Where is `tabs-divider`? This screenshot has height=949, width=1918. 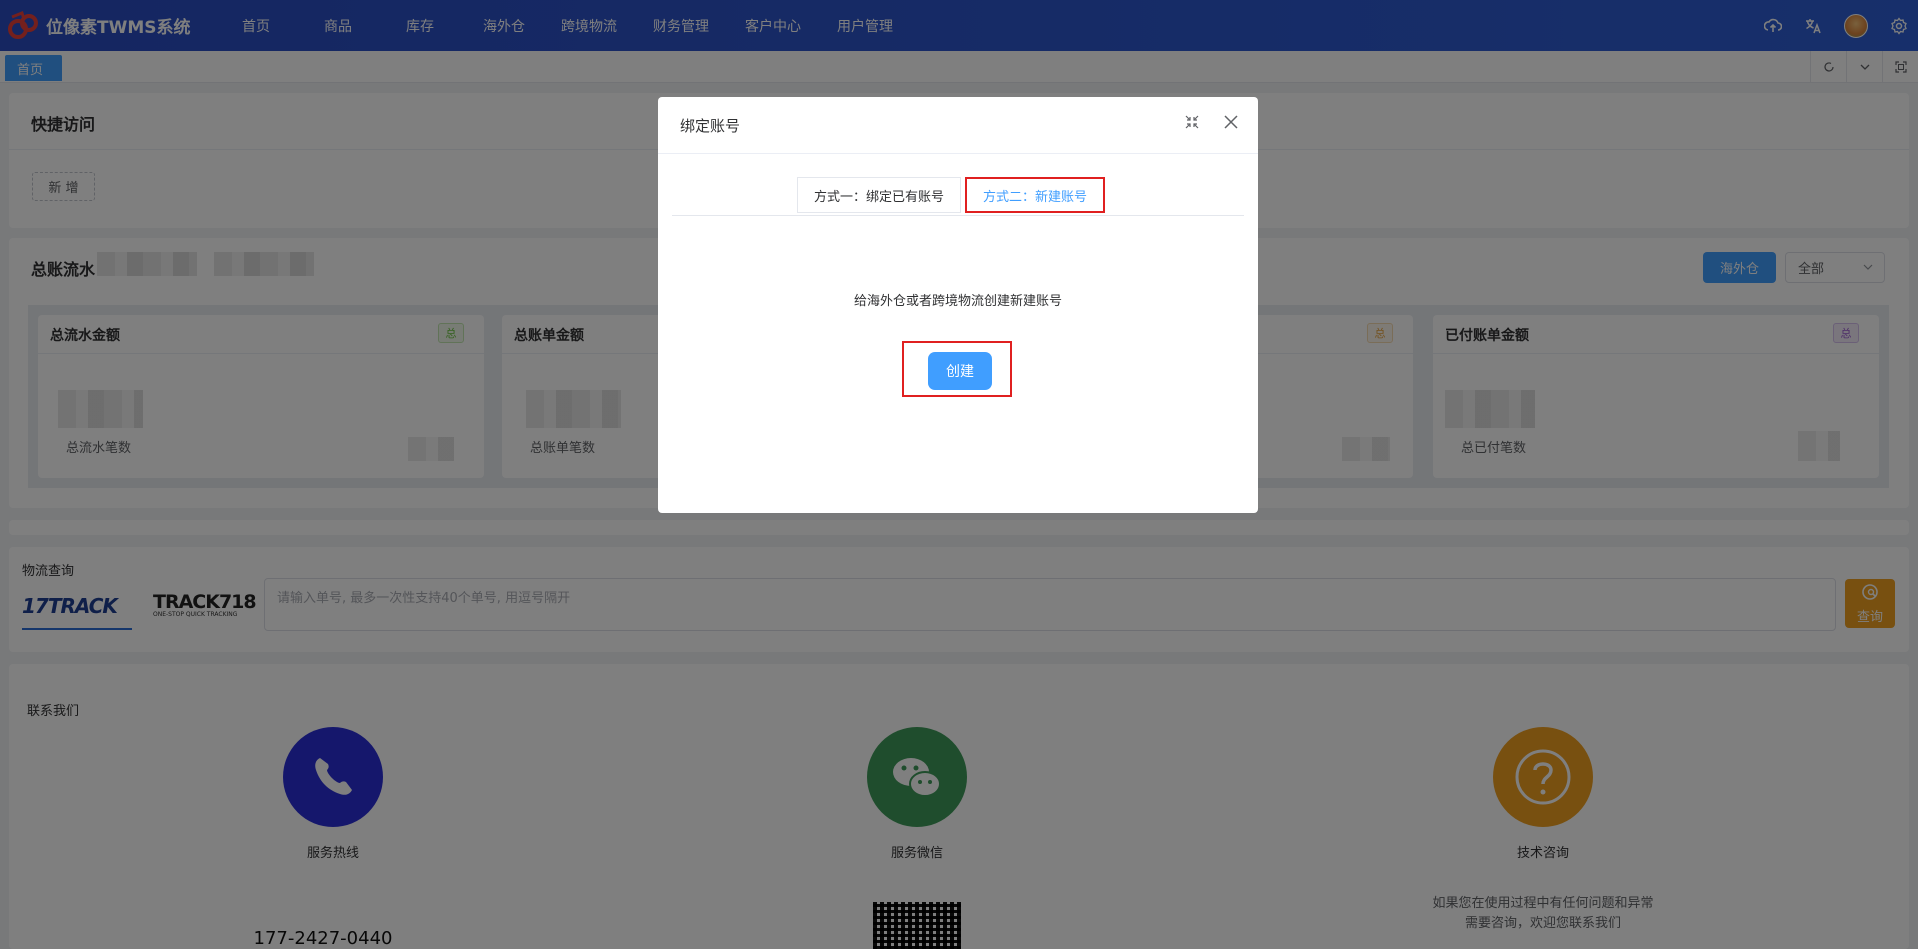 tabs-divider is located at coordinates (958, 215).